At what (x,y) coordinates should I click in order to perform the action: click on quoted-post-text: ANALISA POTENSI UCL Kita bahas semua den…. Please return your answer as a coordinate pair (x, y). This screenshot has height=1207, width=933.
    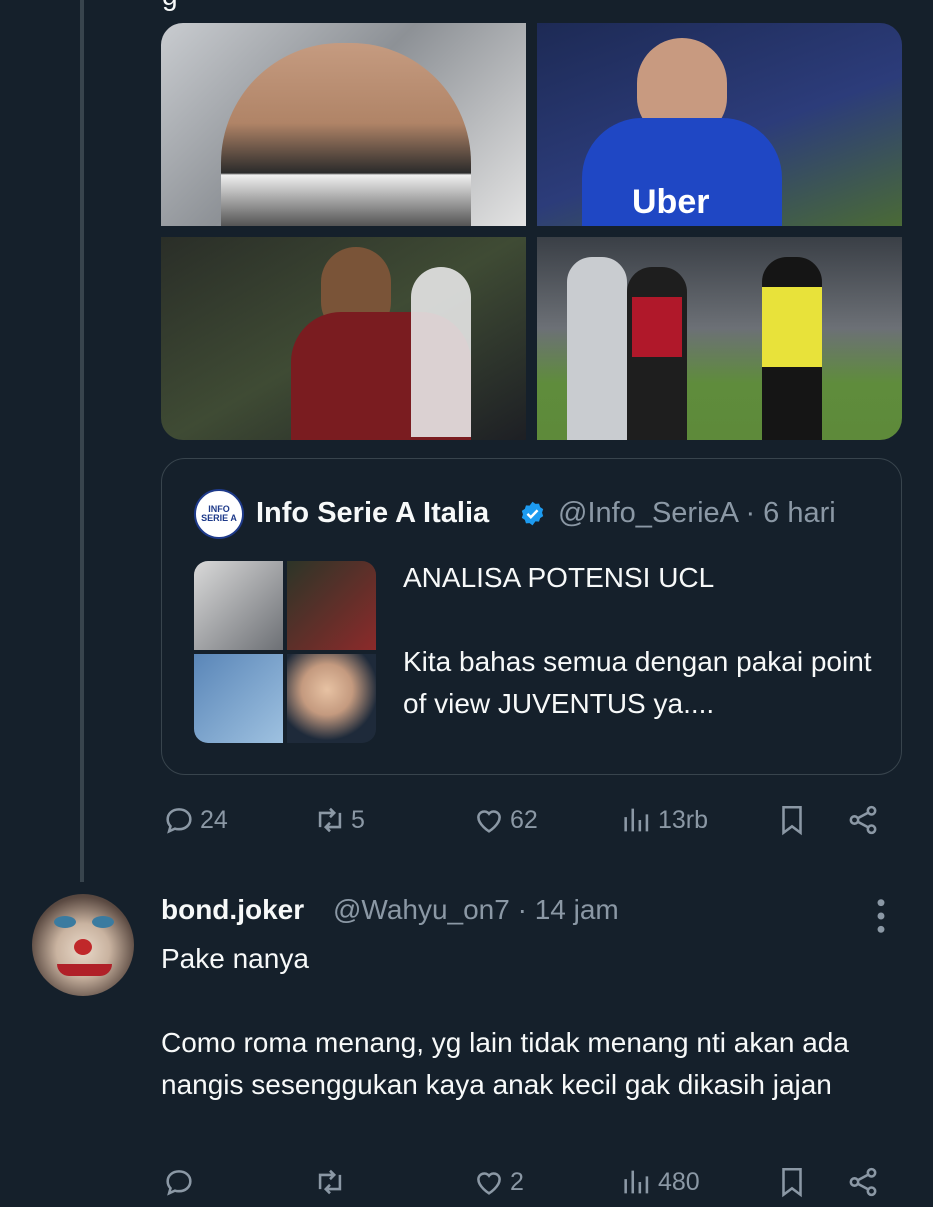
    Looking at the image, I should click on (637, 640).